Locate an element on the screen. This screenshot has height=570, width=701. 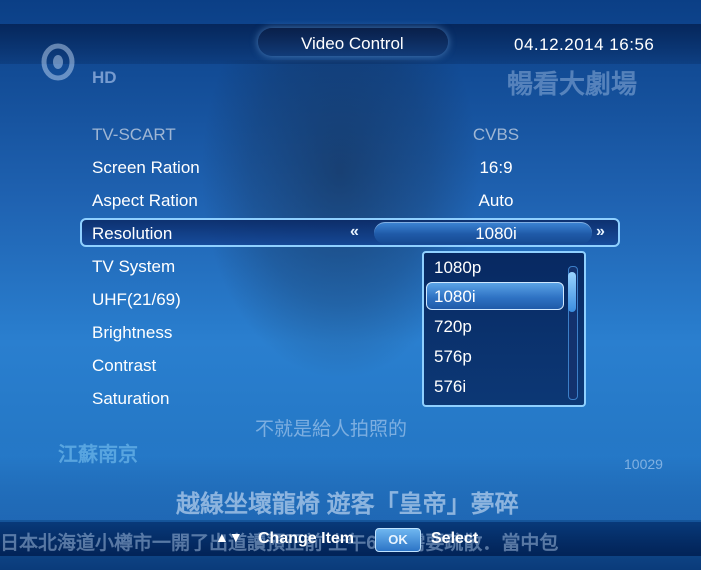
background-counter: 10029 is located at coordinates (643, 464).